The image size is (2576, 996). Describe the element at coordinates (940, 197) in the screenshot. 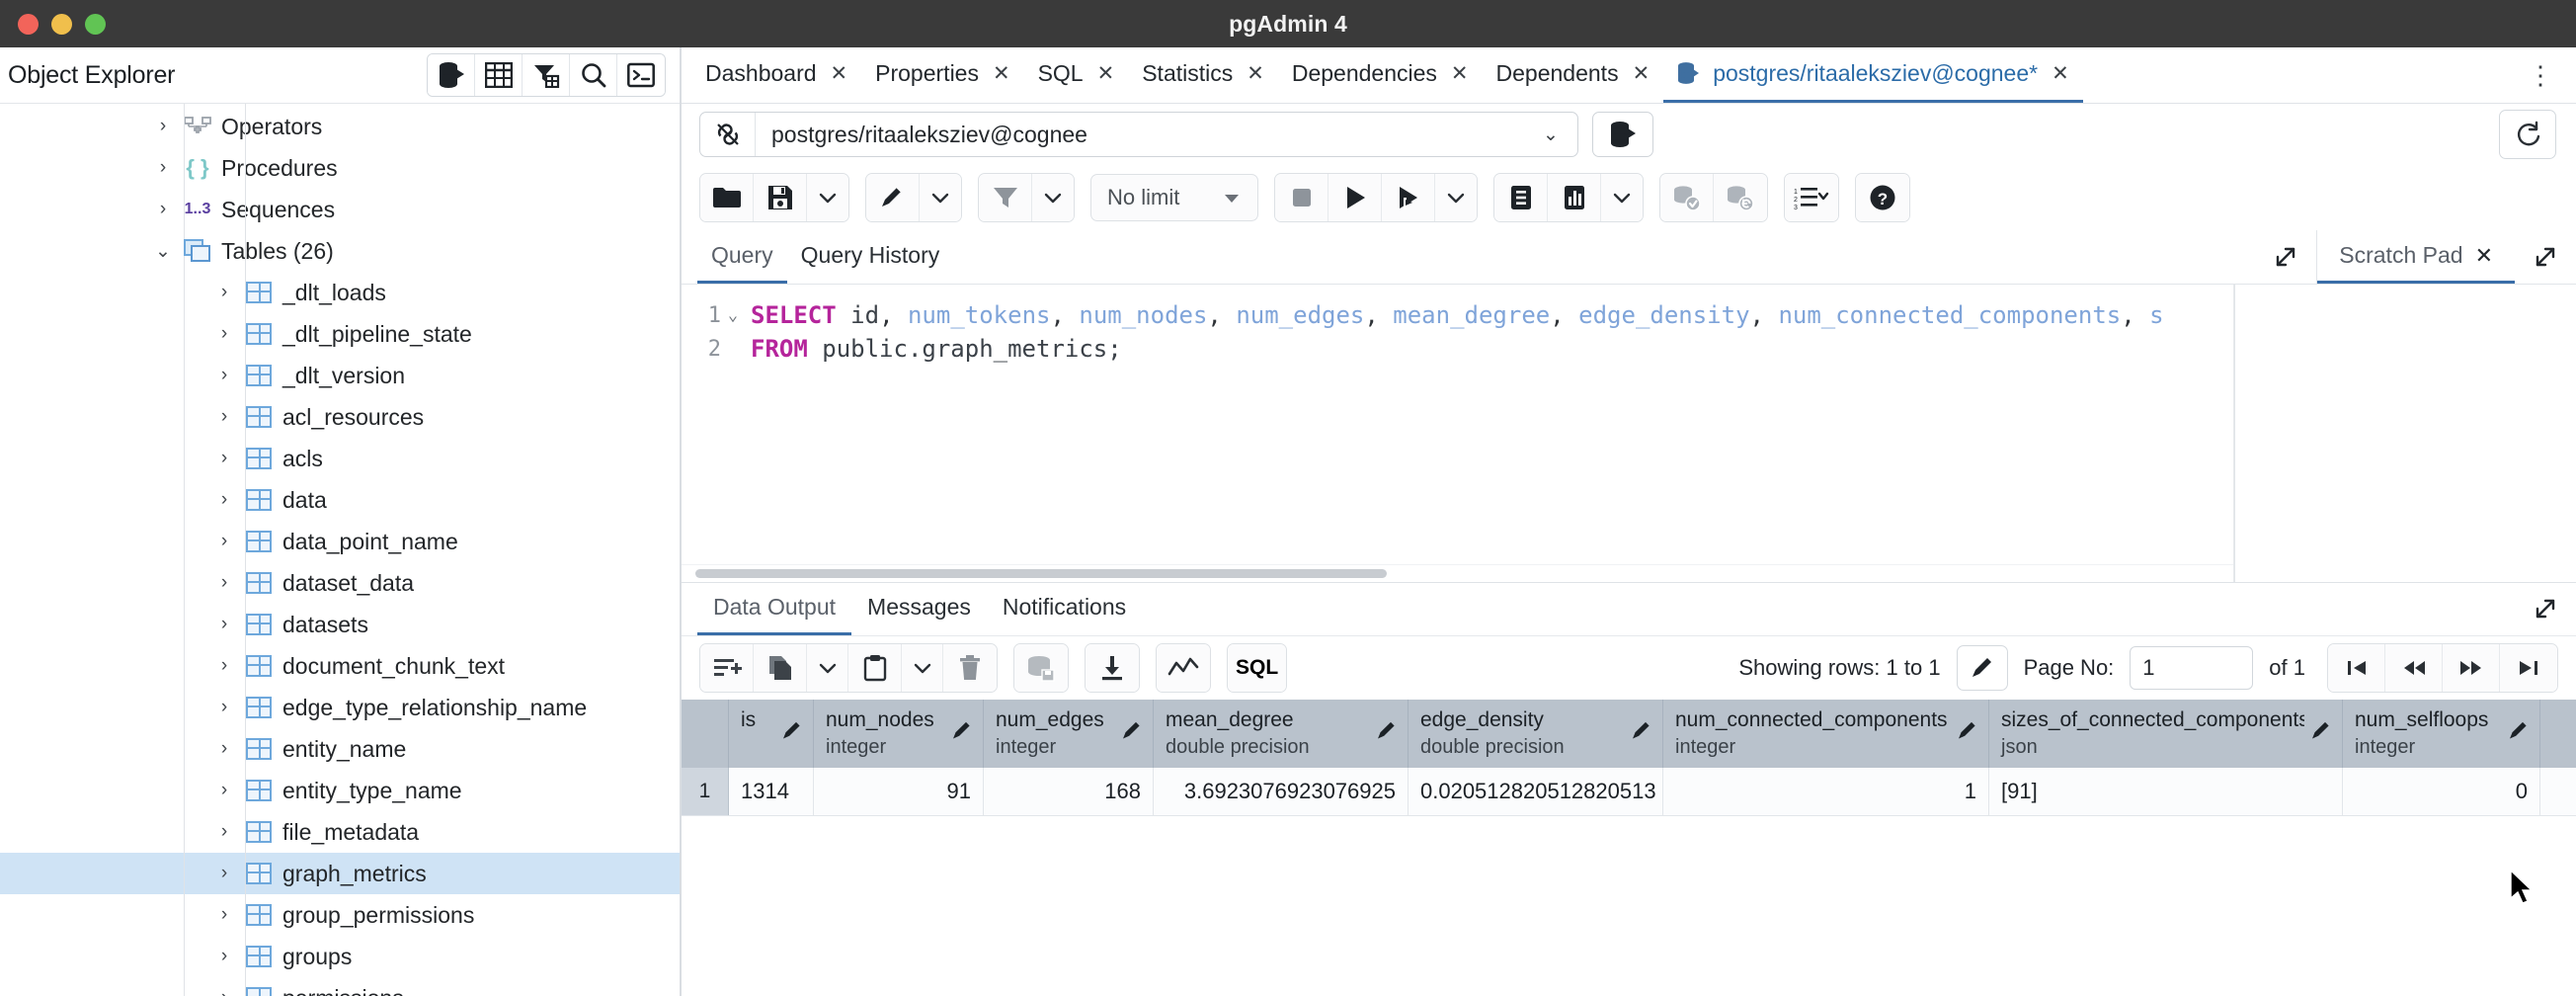

I see `edit-dropdown-icon` at that location.